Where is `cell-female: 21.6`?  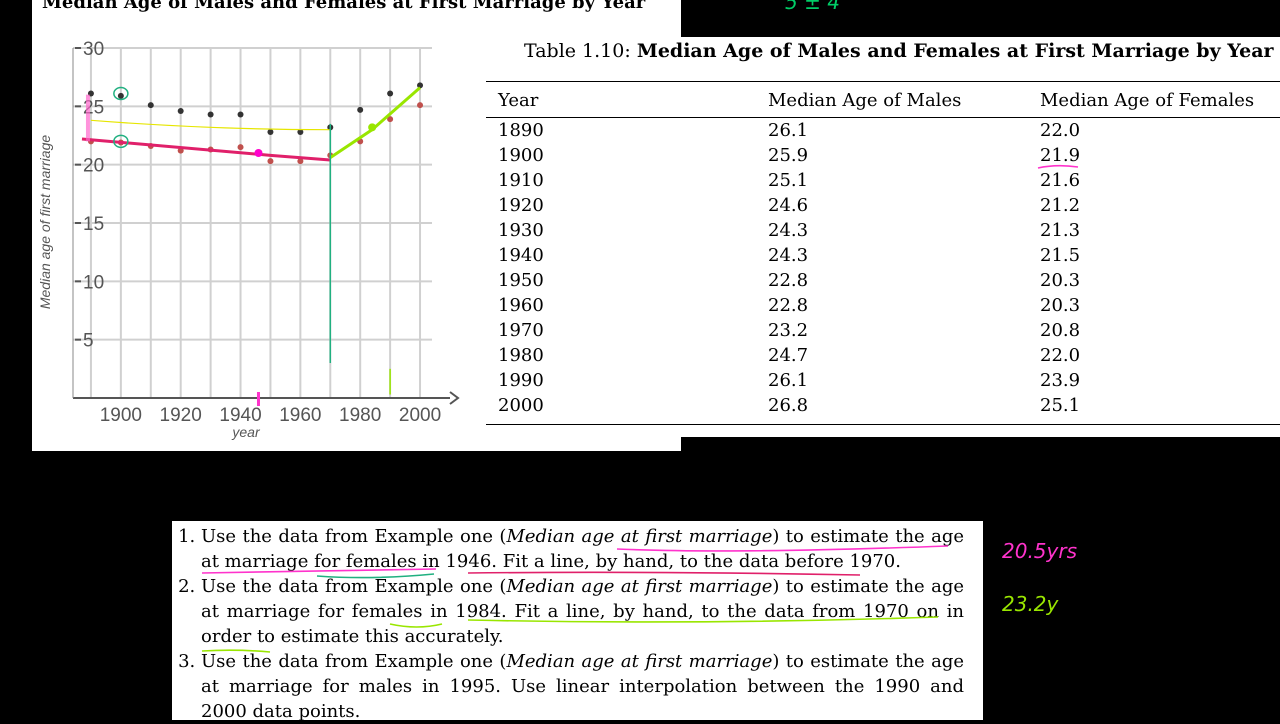
cell-female: 21.6 is located at coordinates (1060, 180).